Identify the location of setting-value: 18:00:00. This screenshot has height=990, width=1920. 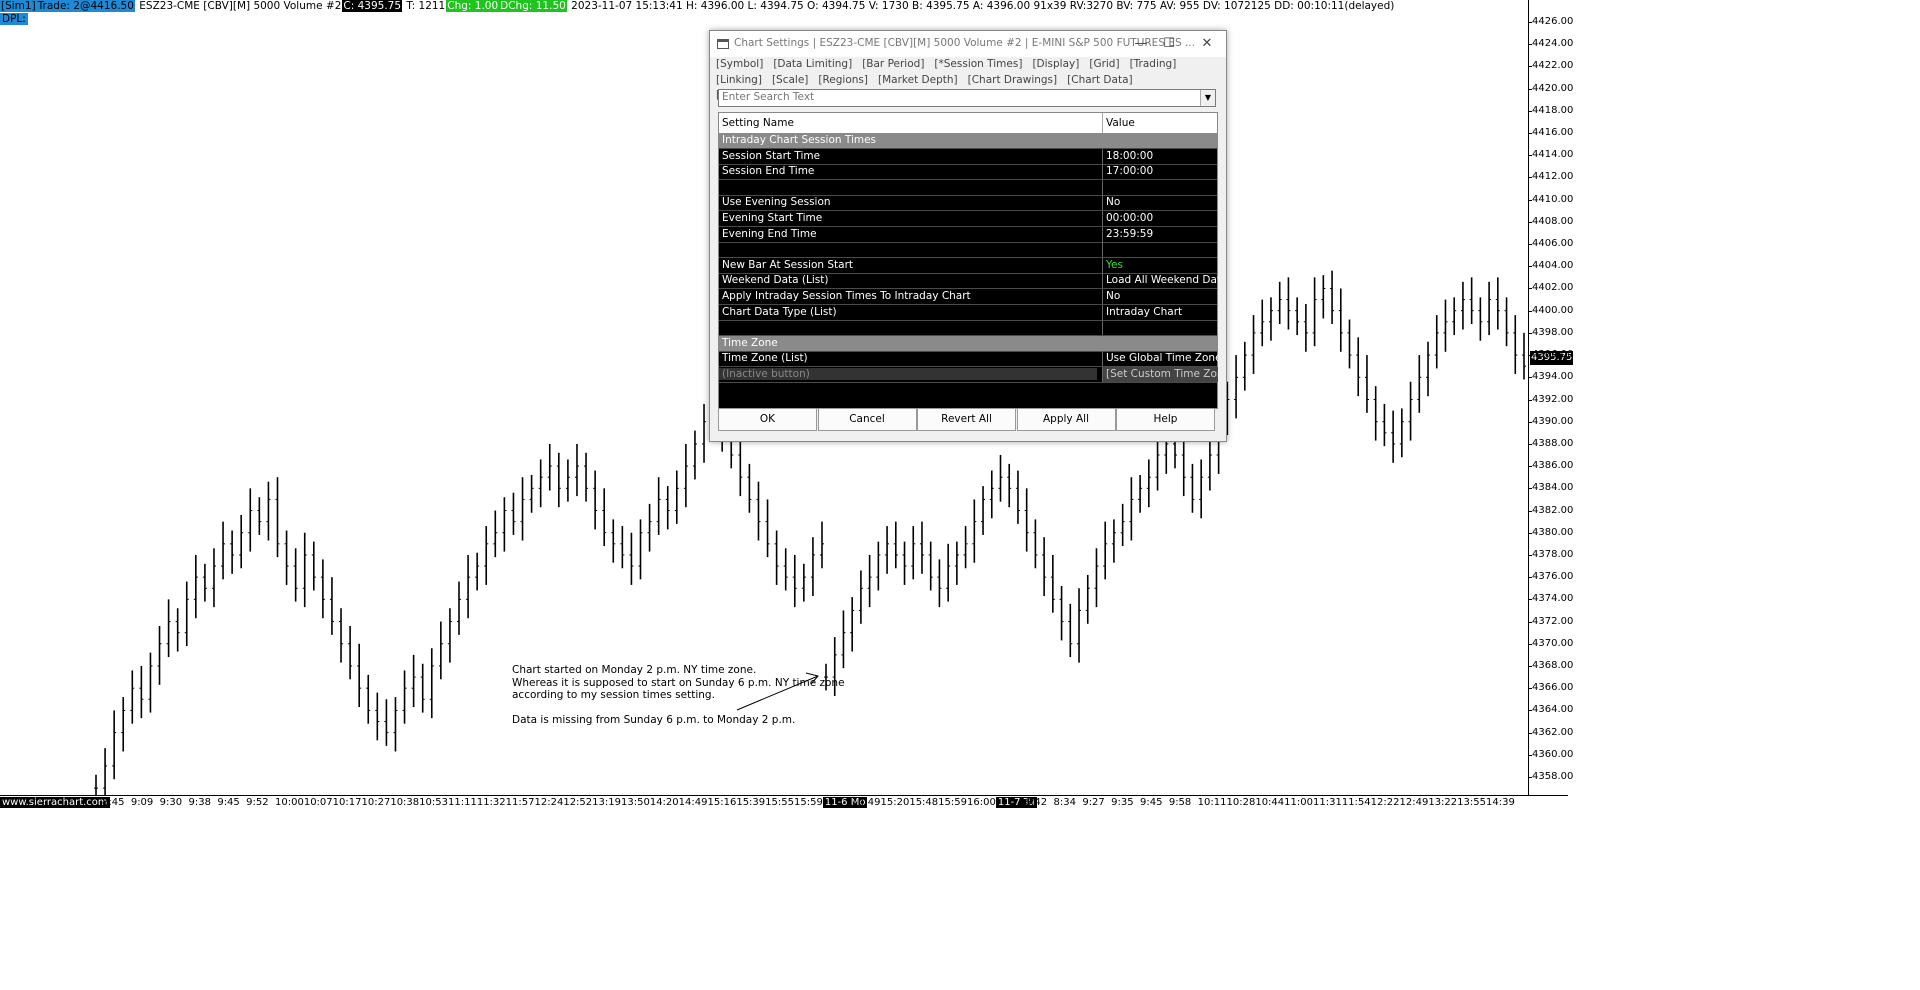
(1160, 156).